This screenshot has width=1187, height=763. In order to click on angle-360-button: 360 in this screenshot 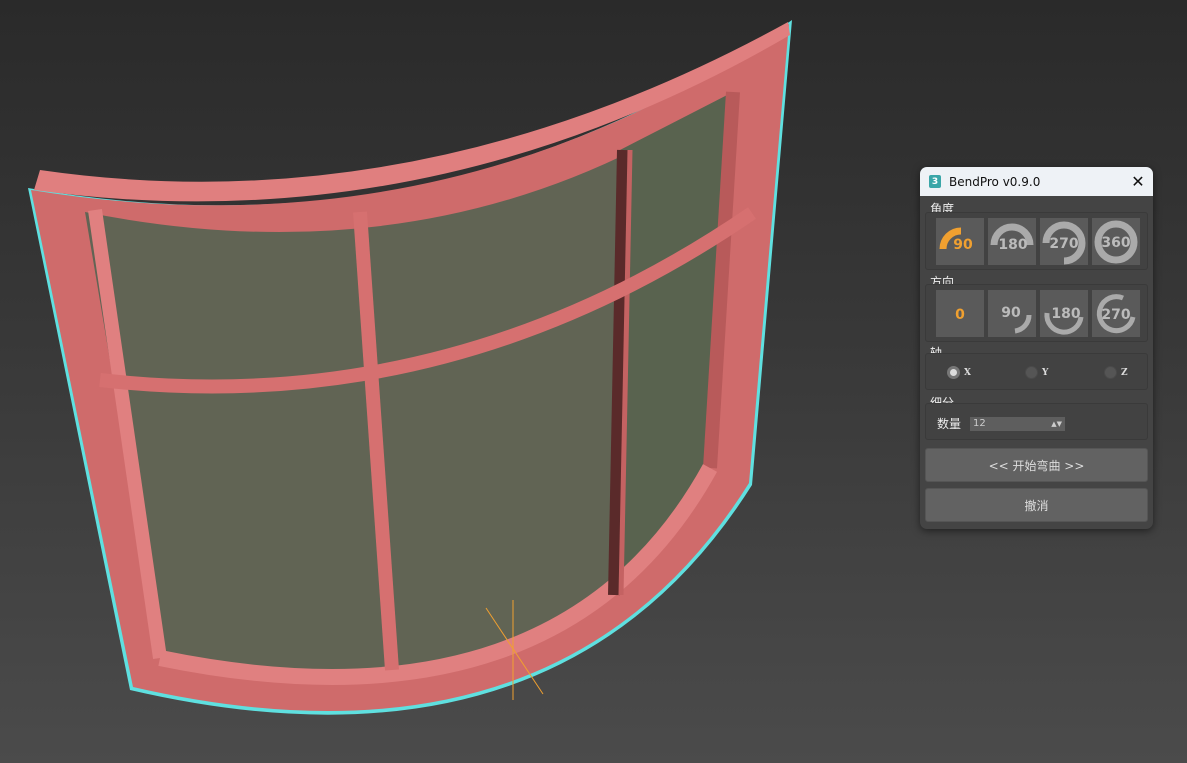, I will do `click(1116, 241)`.